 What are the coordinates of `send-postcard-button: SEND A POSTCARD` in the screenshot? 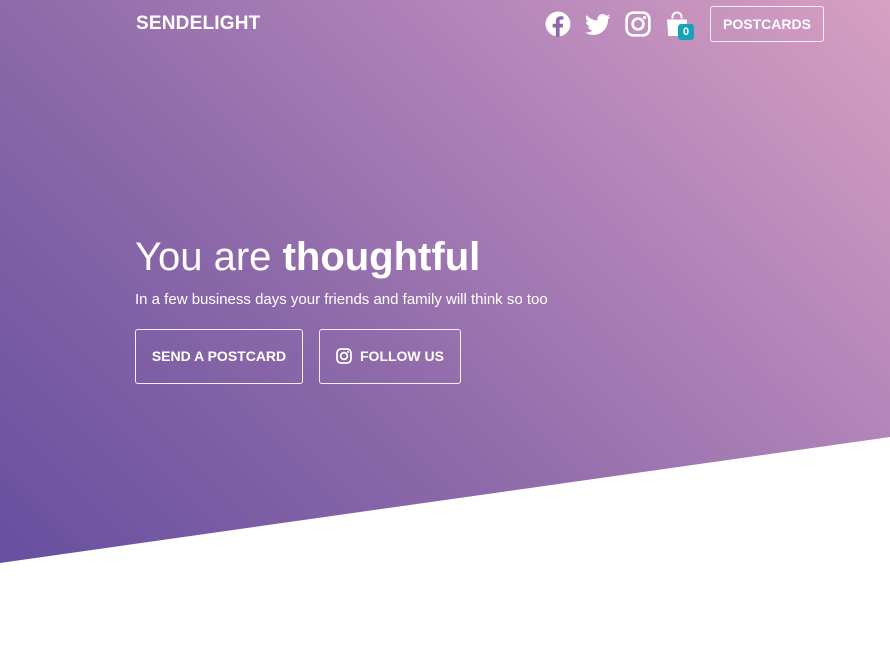 It's located at (219, 356).